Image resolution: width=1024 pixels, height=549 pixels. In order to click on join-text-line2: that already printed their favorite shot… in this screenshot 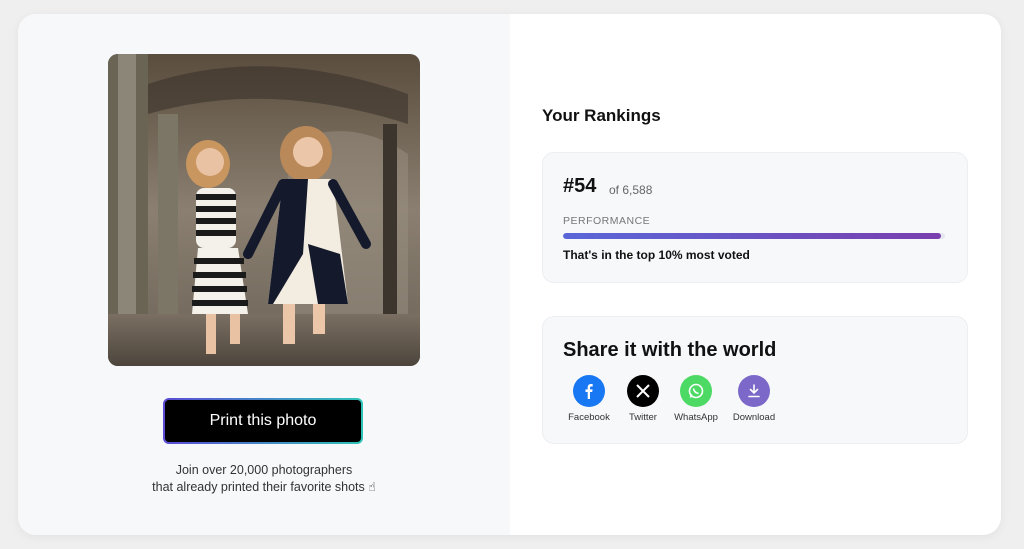, I will do `click(264, 487)`.